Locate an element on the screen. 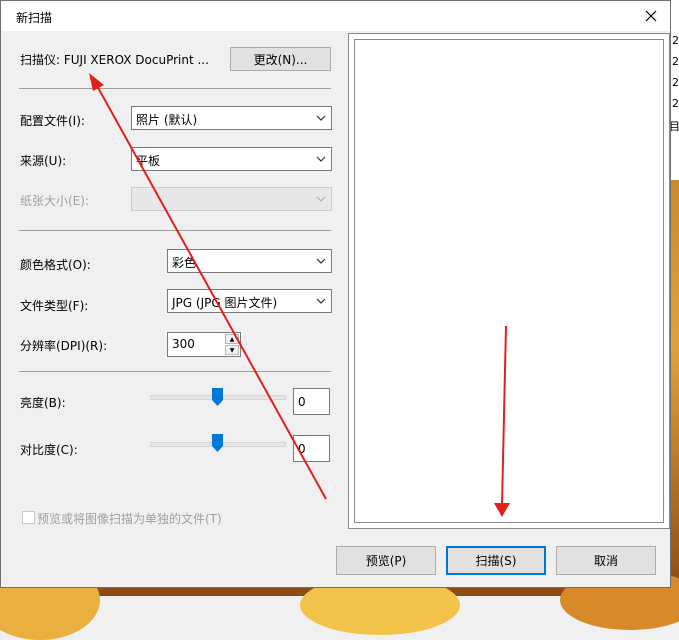 This screenshot has width=679, height=640. source-value: 平板 is located at coordinates (148, 161).